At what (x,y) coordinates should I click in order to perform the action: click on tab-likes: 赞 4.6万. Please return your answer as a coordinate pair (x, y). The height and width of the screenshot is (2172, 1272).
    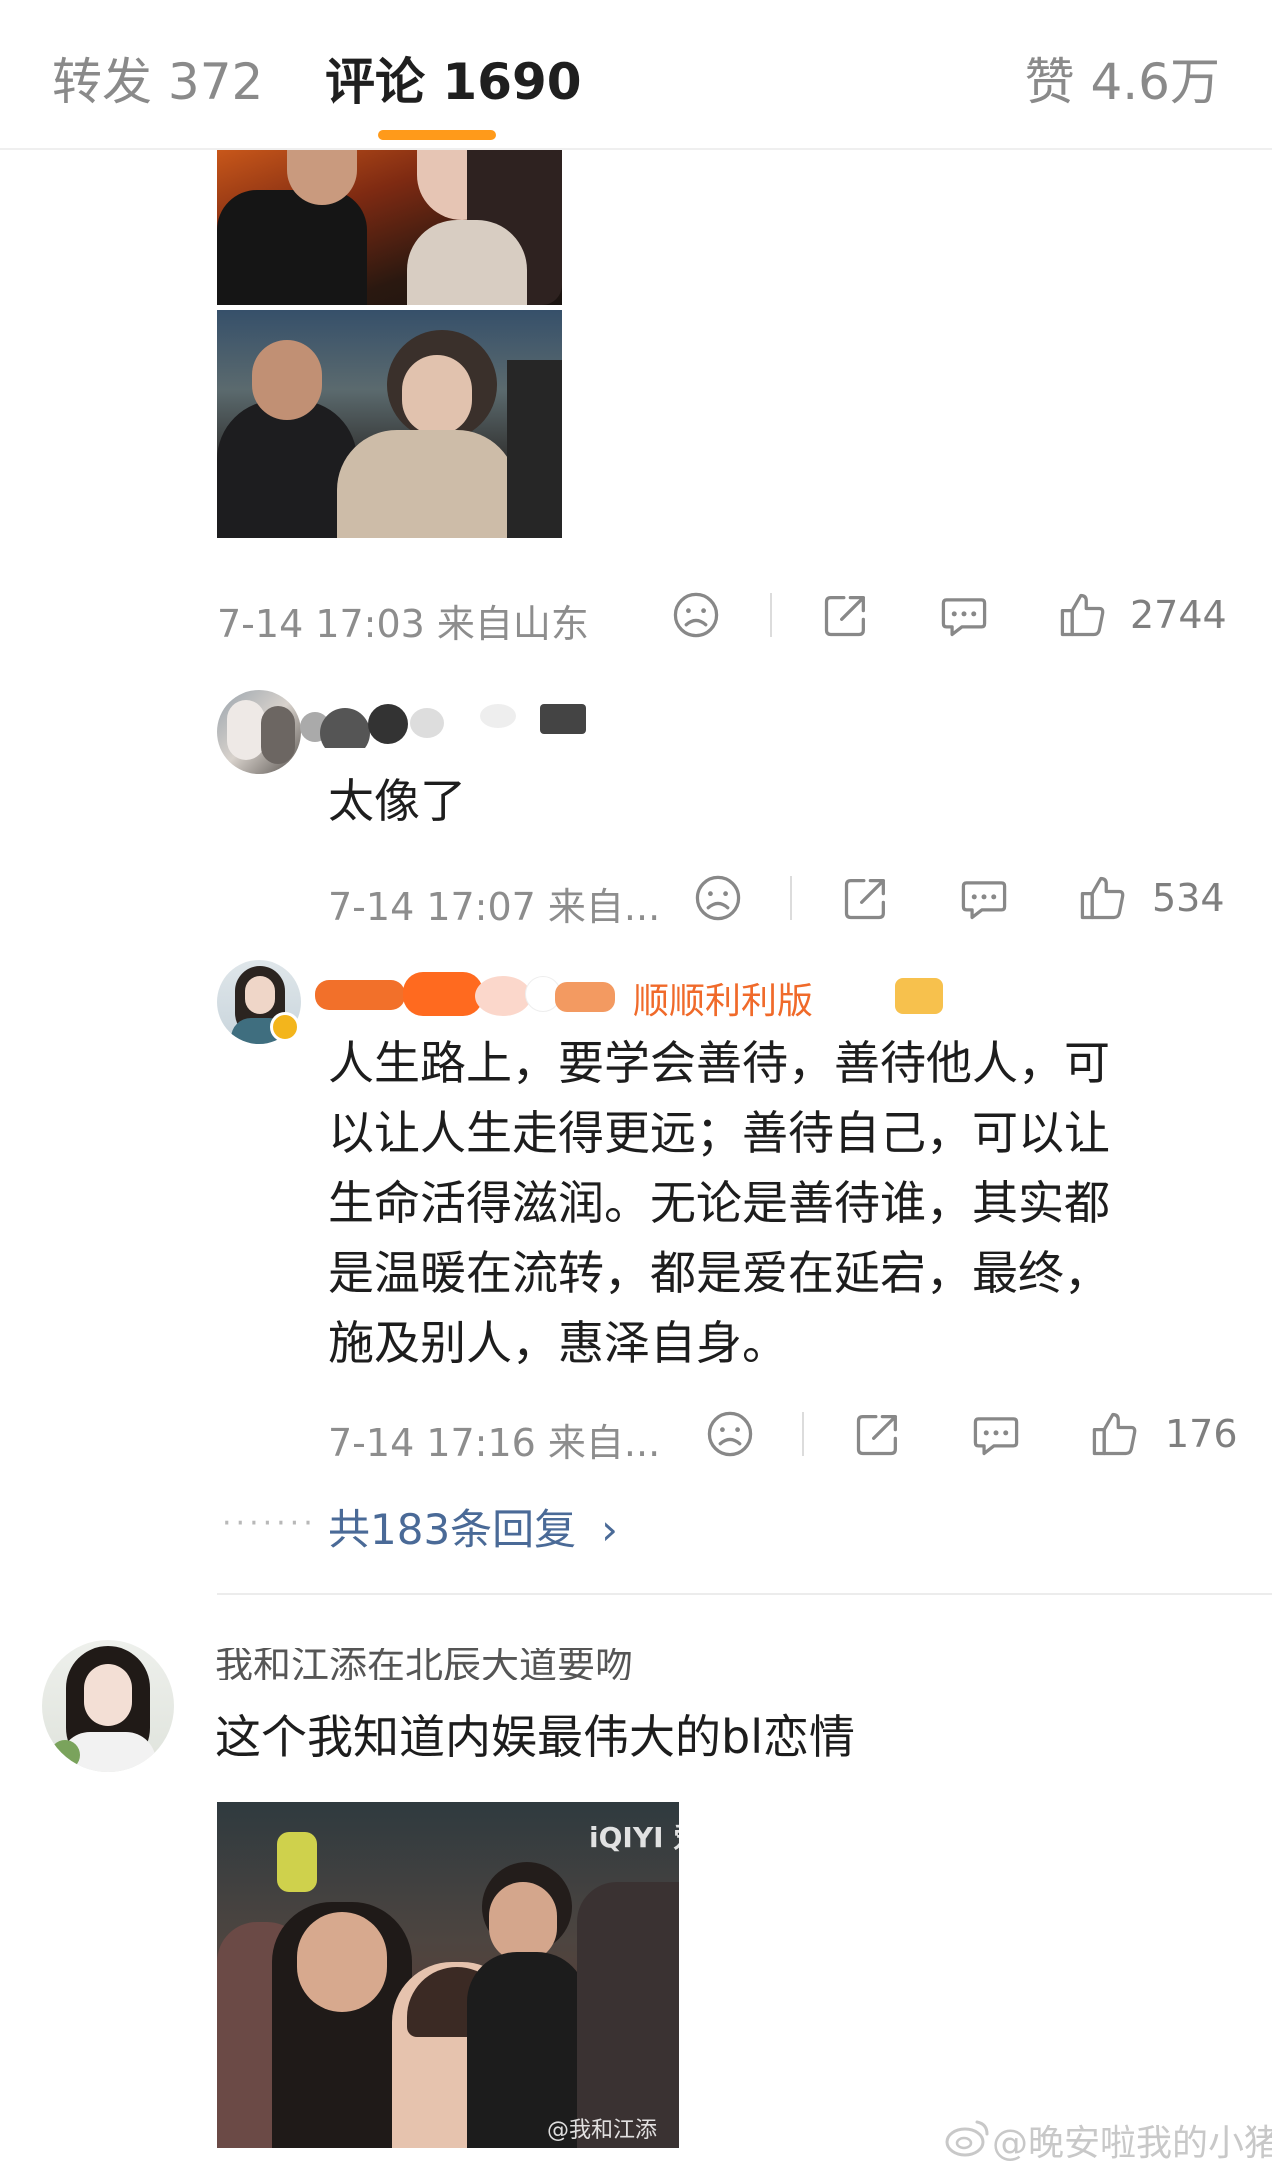
    Looking at the image, I should click on (1122, 78).